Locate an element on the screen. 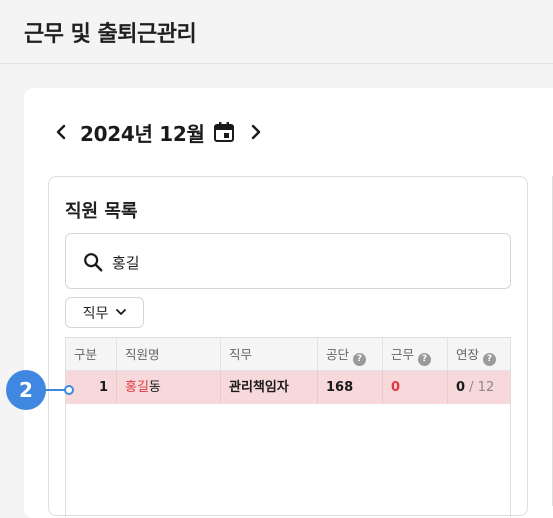  search-icon is located at coordinates (93, 262).